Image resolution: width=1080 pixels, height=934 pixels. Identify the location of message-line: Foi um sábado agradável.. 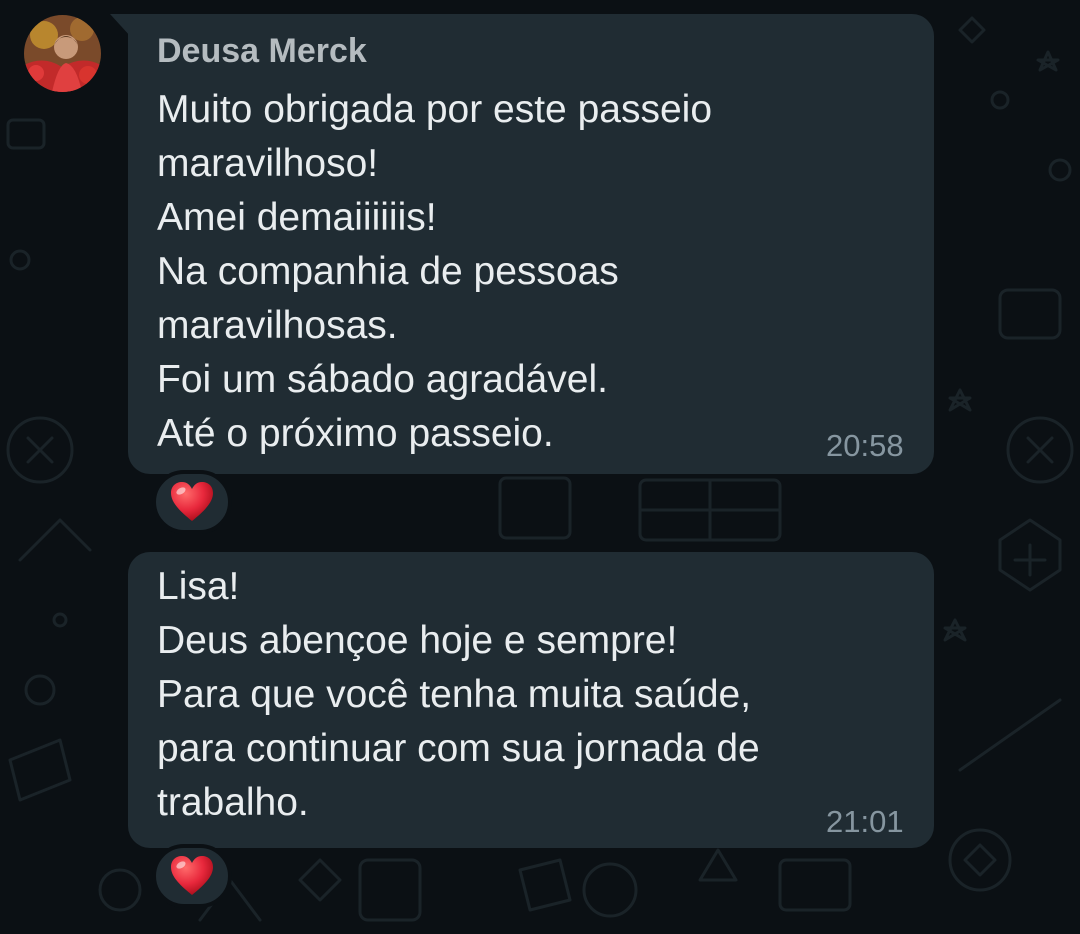
(382, 379).